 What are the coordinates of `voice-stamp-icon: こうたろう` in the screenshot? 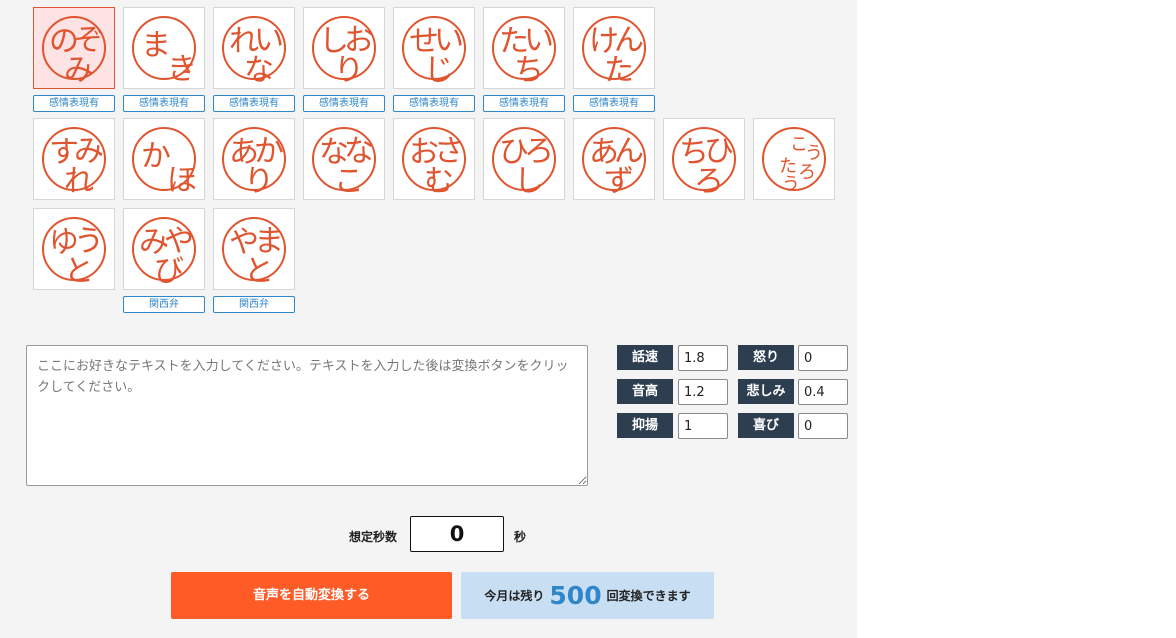 It's located at (794, 161).